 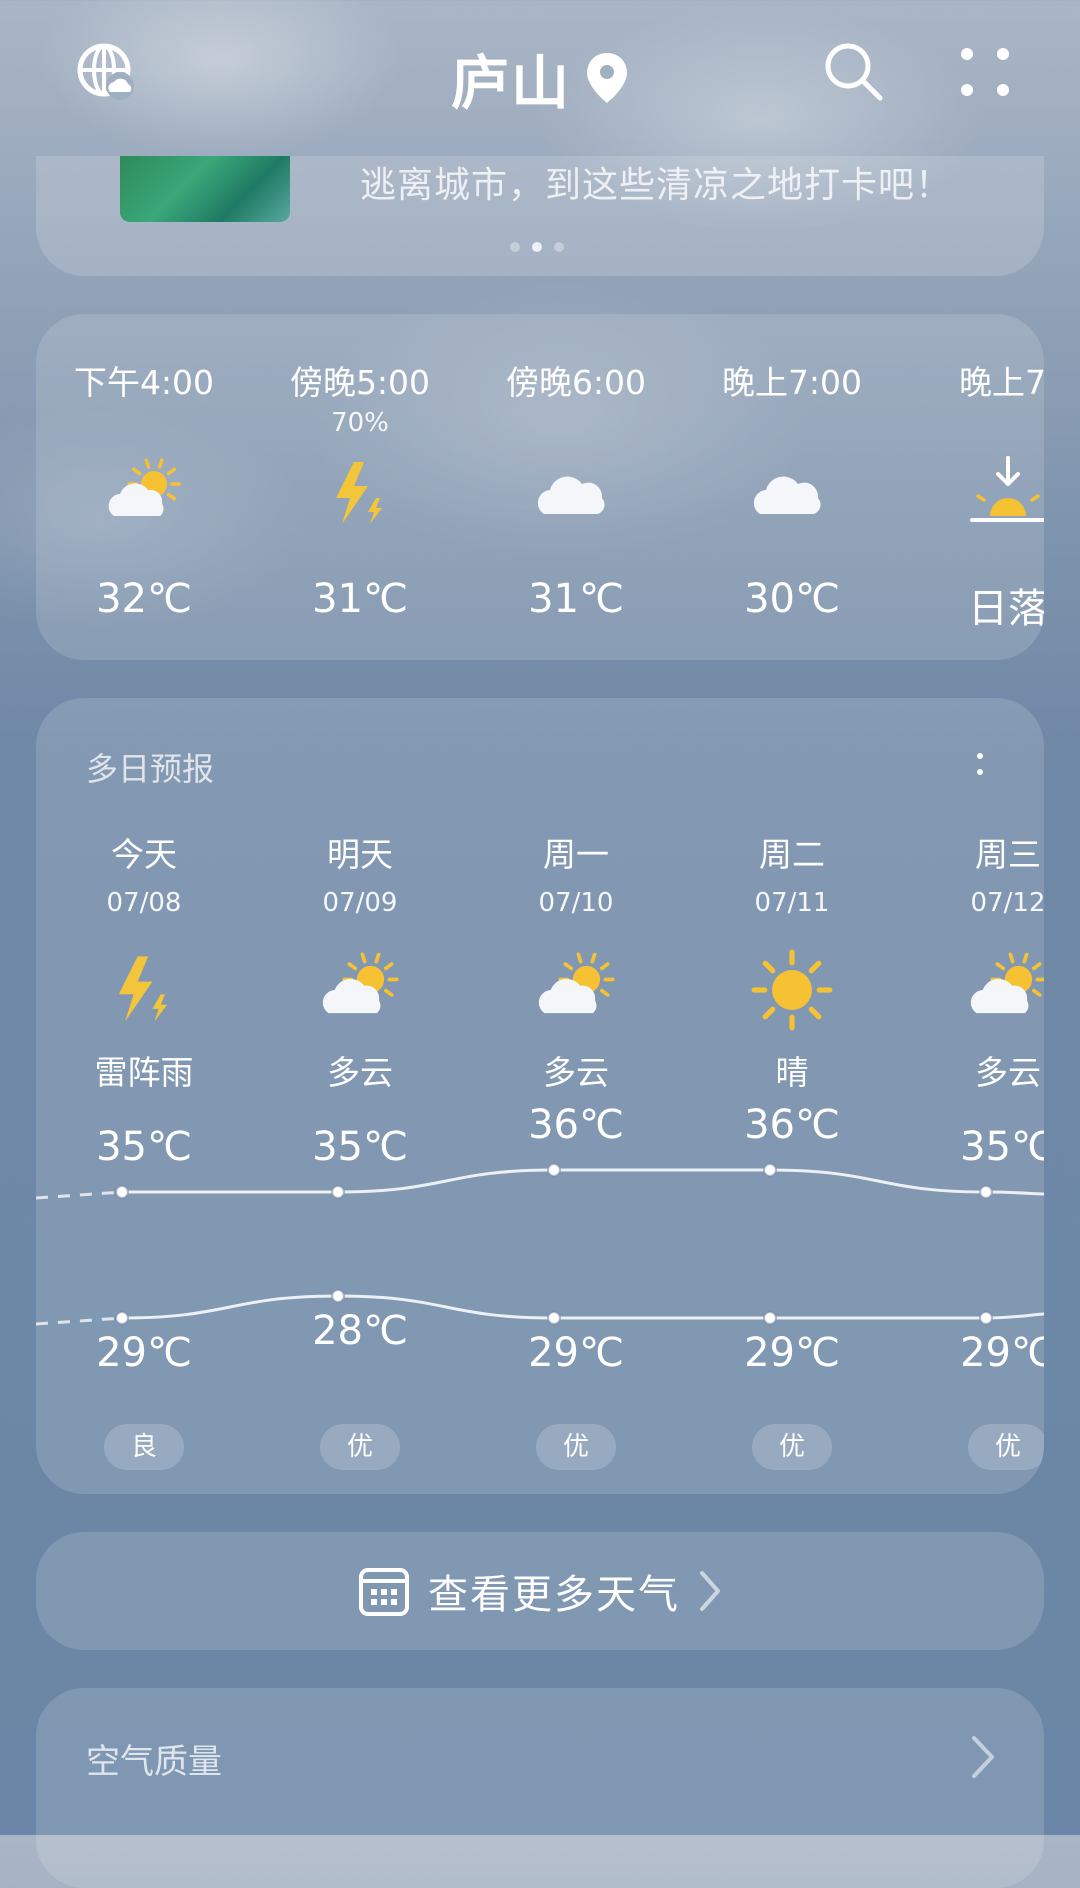 I want to click on four-dots-icon, so click(x=985, y=72).